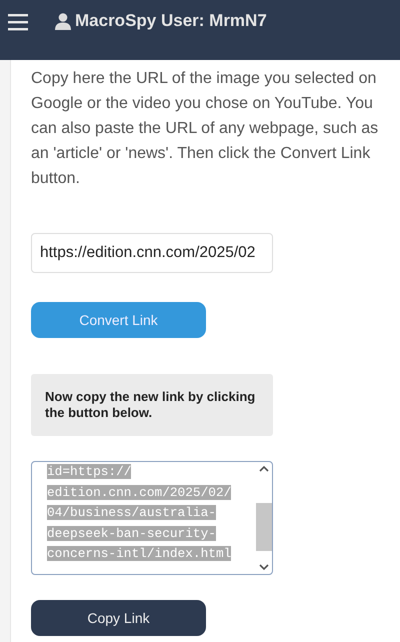 The width and height of the screenshot is (400, 642). I want to click on copy-link-button: Copy Link, so click(118, 618).